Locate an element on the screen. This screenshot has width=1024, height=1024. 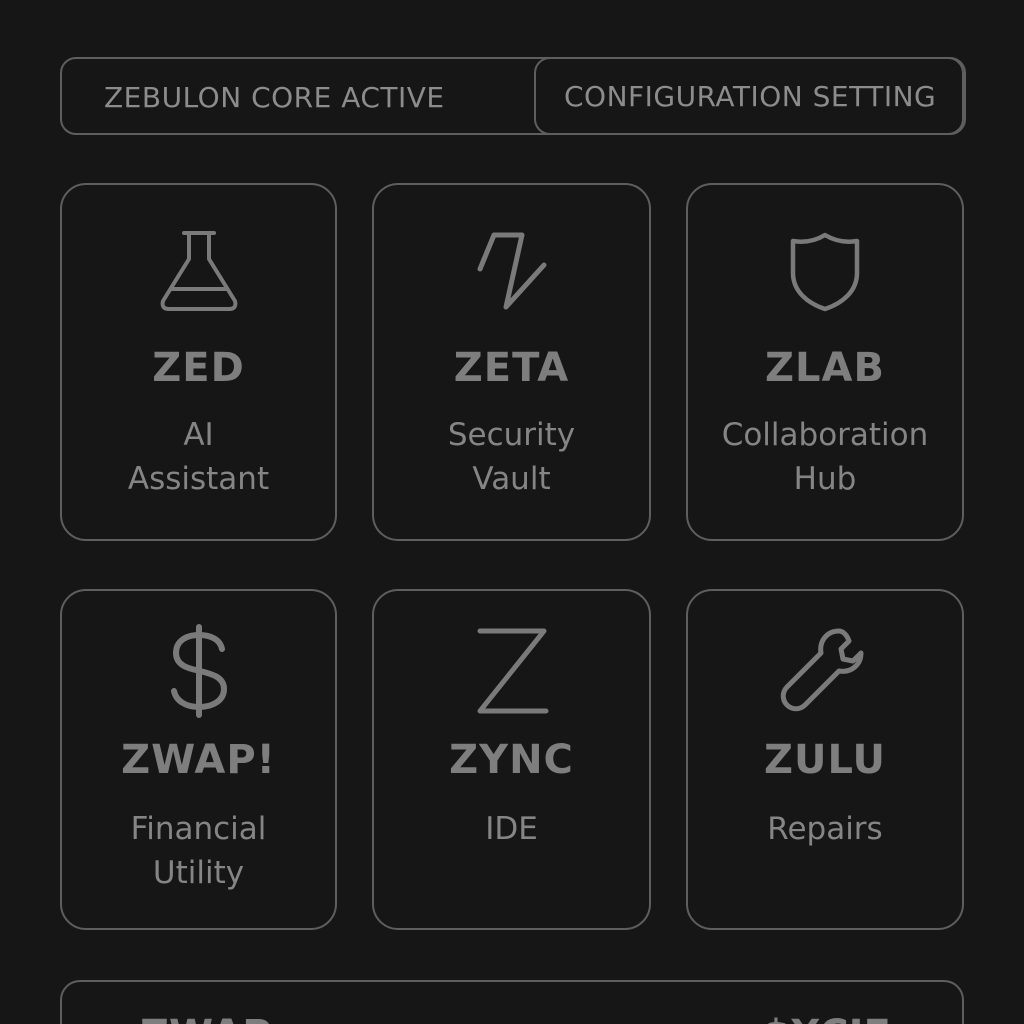
app-tile-zulu: ZULU Repairs is located at coordinates (825, 759).